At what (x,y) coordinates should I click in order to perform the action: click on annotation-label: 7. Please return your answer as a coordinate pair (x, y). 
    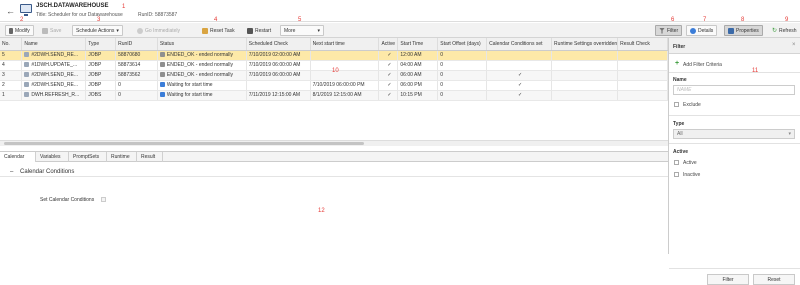
    Looking at the image, I should click on (705, 20).